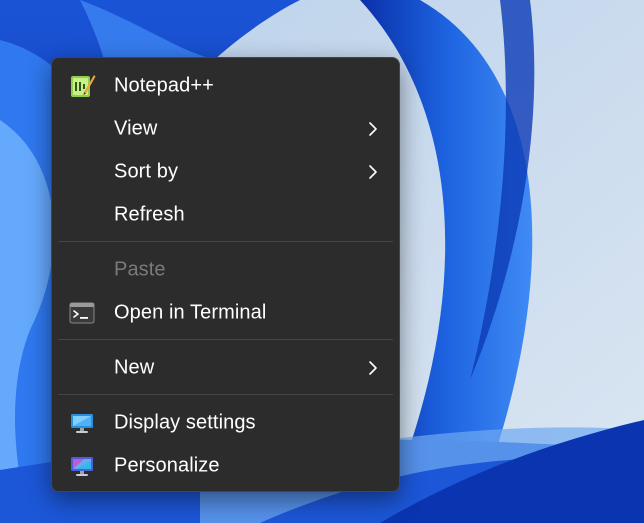 The width and height of the screenshot is (644, 523). Describe the element at coordinates (225, 466) in the screenshot. I see `menu-item-personalize: Personalize` at that location.